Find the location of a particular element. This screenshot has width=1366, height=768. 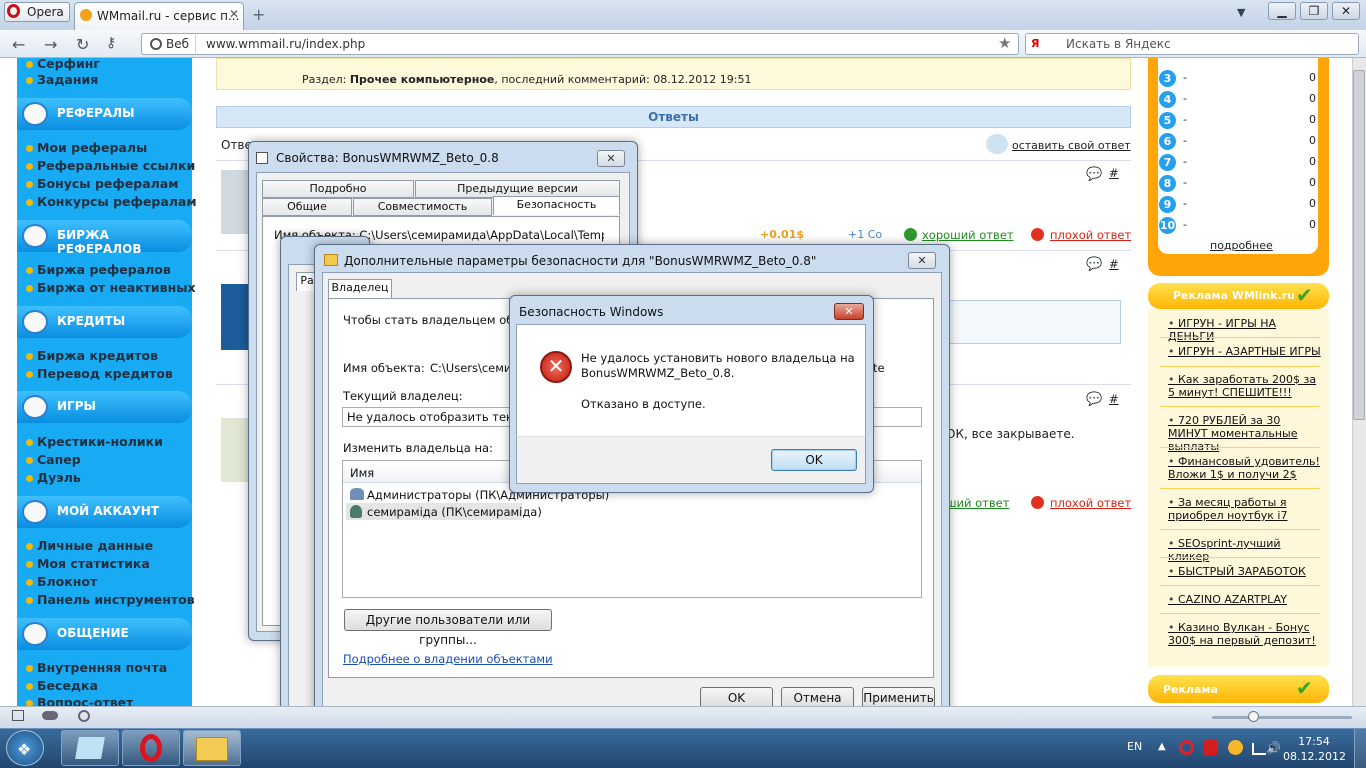

scrollbar-thumb is located at coordinates (1359, 245).